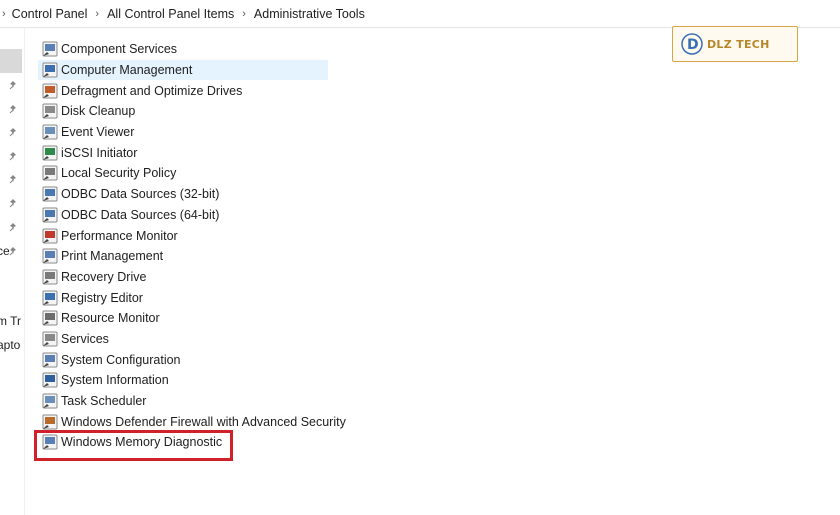 The image size is (840, 515). I want to click on list-item-label: Task Scheduler, so click(104, 401).